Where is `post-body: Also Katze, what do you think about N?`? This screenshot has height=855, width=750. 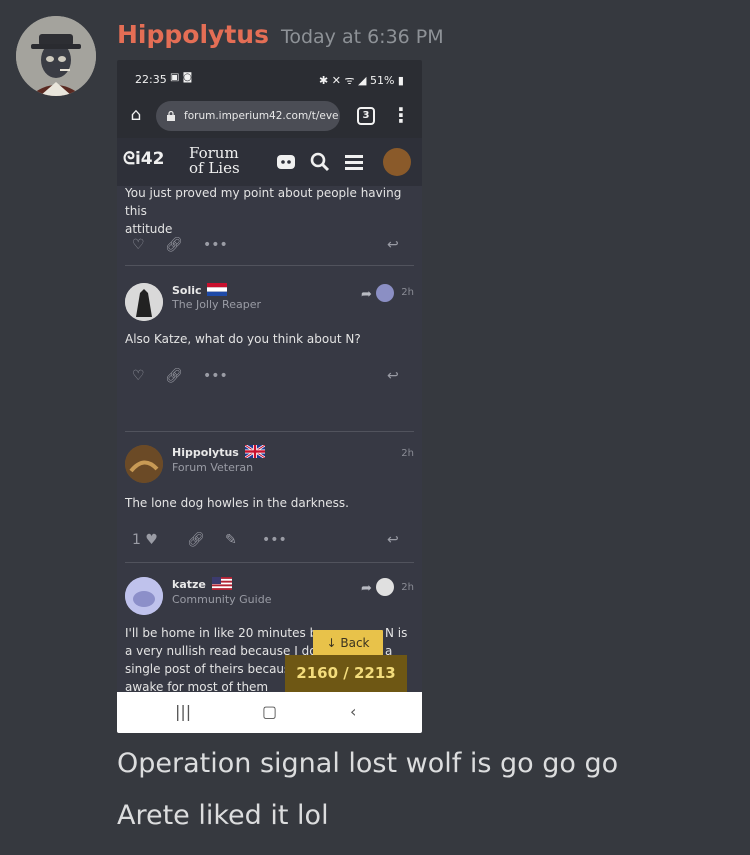
post-body: Also Katze, what do you think about N? is located at coordinates (243, 339).